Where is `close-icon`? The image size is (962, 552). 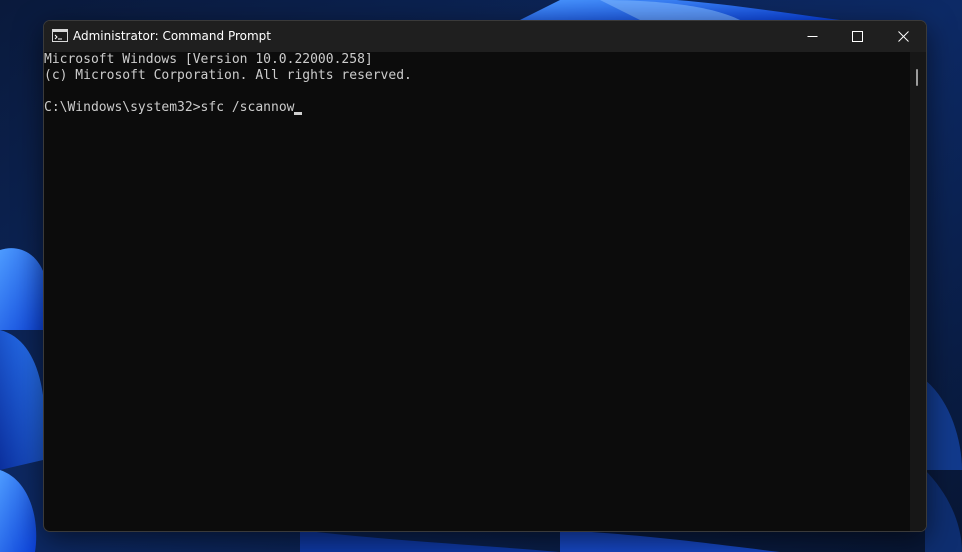 close-icon is located at coordinates (903, 36).